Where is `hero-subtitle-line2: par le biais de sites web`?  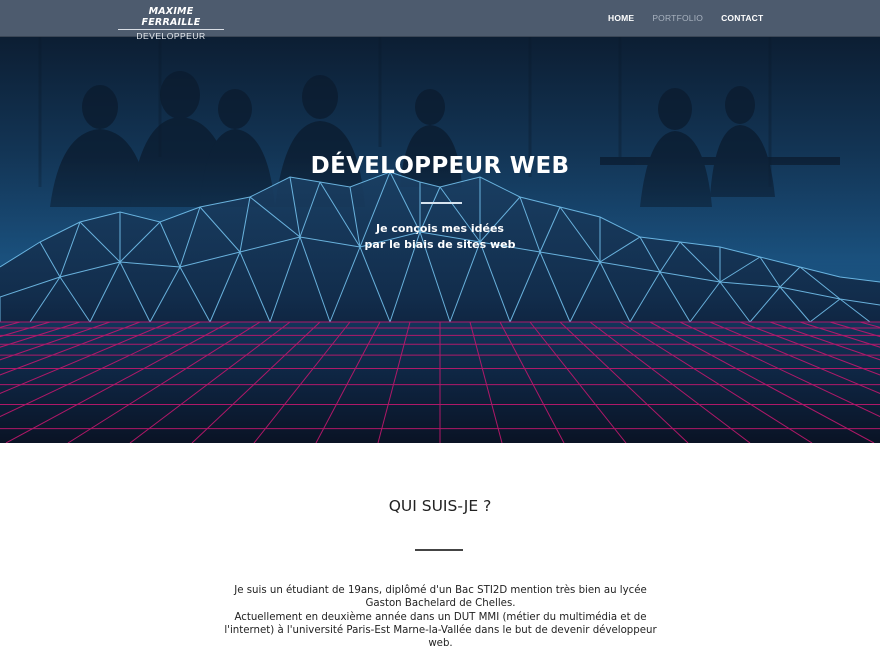
hero-subtitle-line2: par le biais de sites web is located at coordinates (440, 244).